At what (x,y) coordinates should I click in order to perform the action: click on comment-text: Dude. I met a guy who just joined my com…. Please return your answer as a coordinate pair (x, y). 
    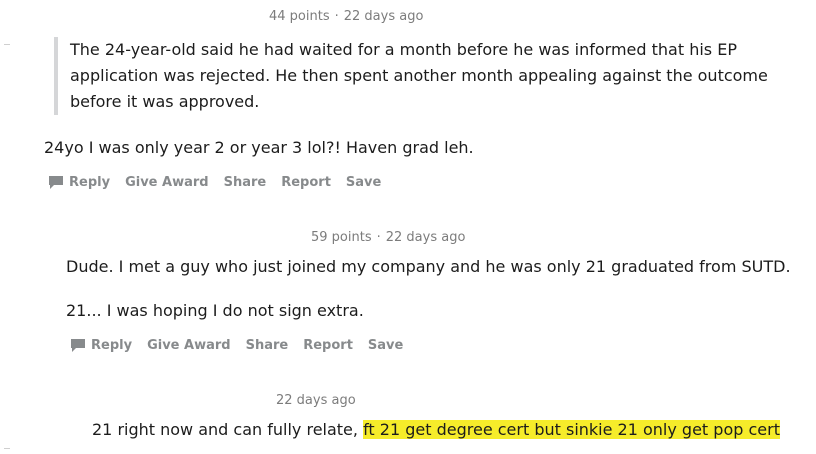
    Looking at the image, I should click on (428, 266).